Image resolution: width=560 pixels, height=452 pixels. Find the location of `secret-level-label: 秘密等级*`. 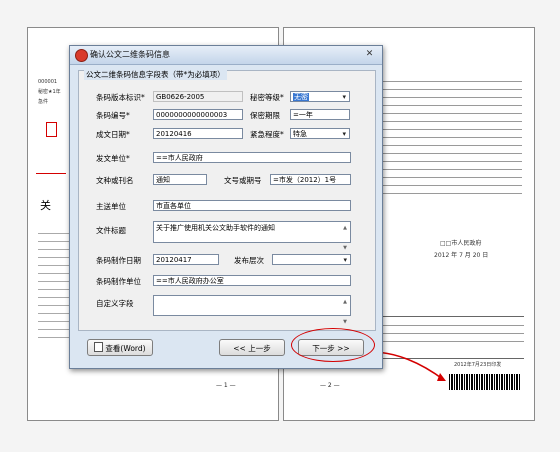

secret-level-label: 秘密等级* is located at coordinates (267, 97).